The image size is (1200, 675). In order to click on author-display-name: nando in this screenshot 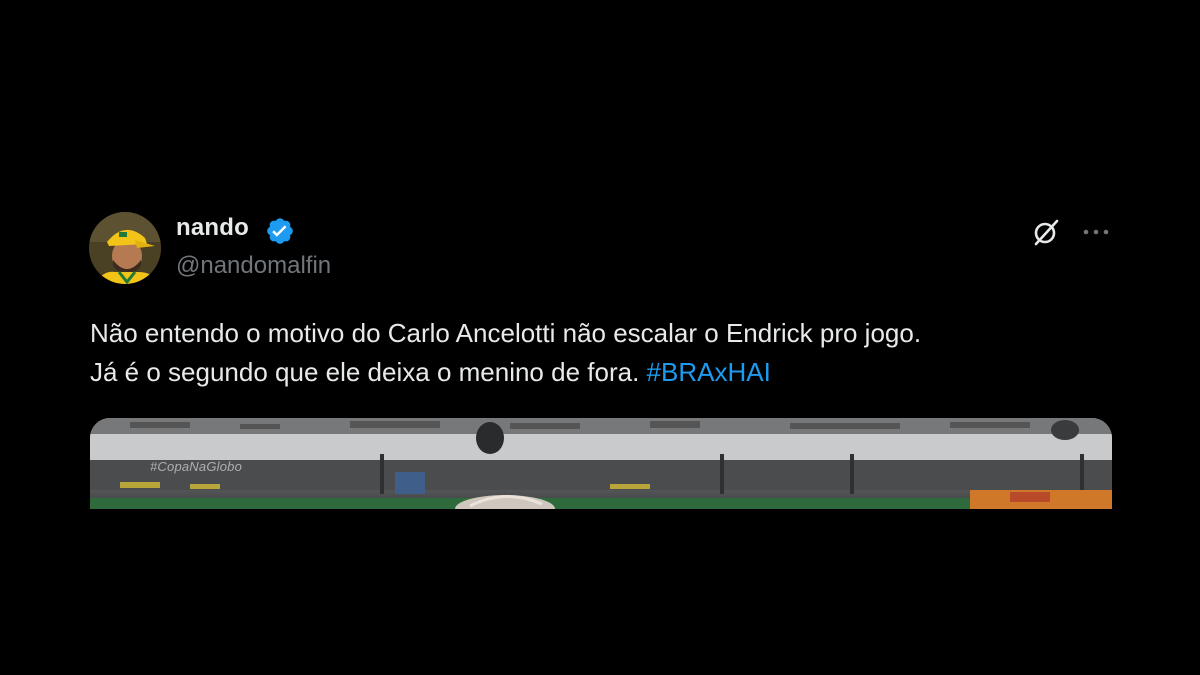, I will do `click(212, 228)`.